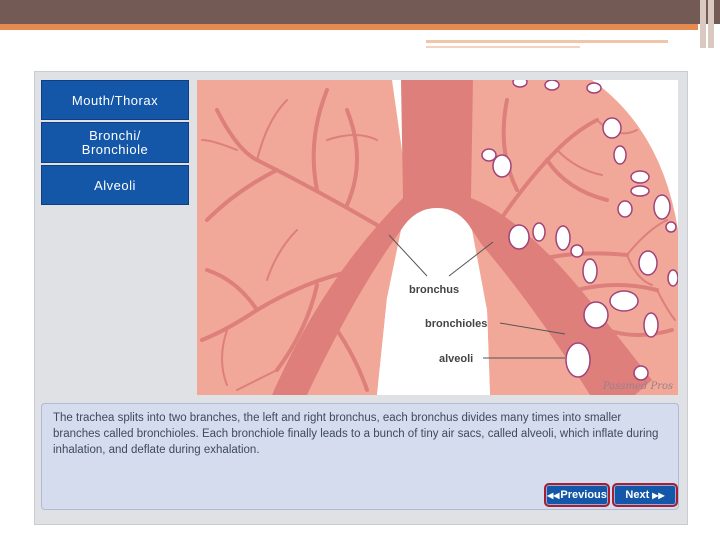  I want to click on previous-button: ◀◀ Previous, so click(577, 495).